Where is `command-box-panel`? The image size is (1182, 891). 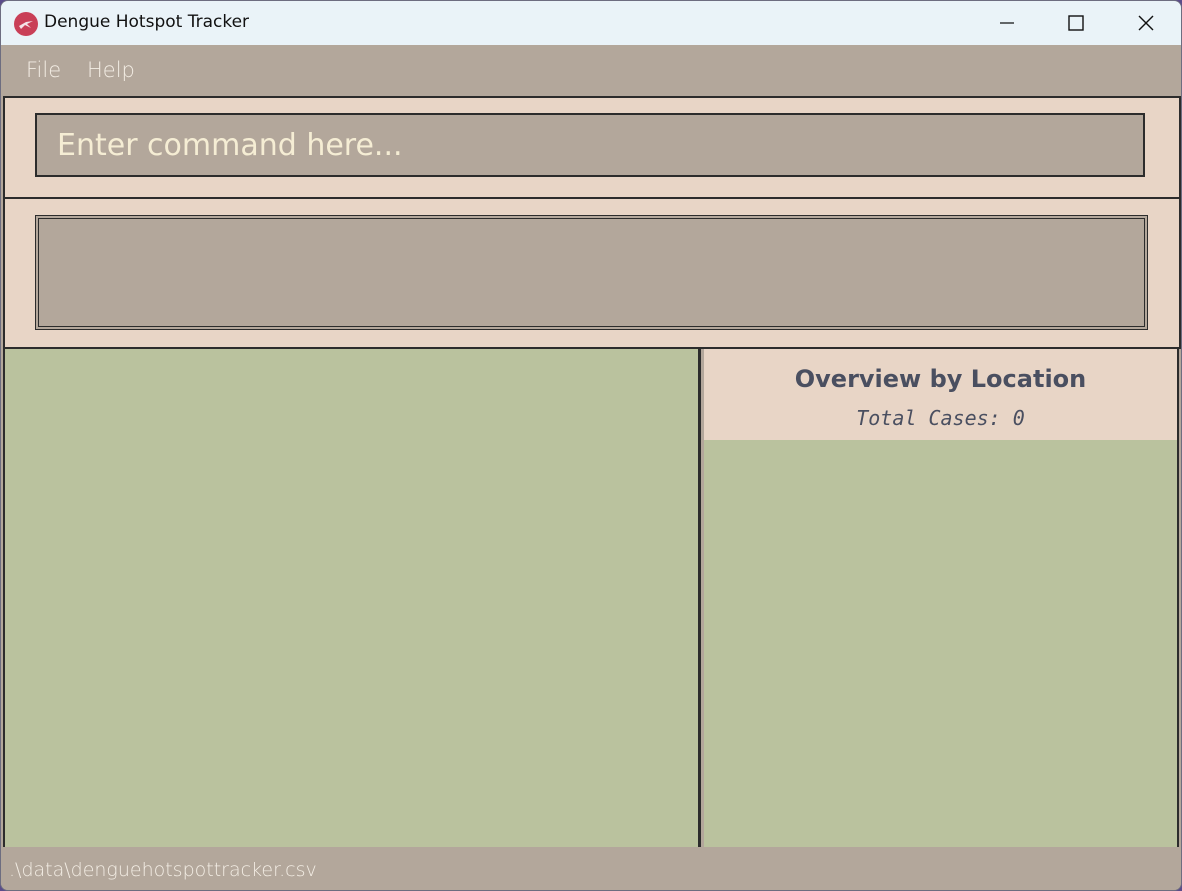 command-box-panel is located at coordinates (592, 147).